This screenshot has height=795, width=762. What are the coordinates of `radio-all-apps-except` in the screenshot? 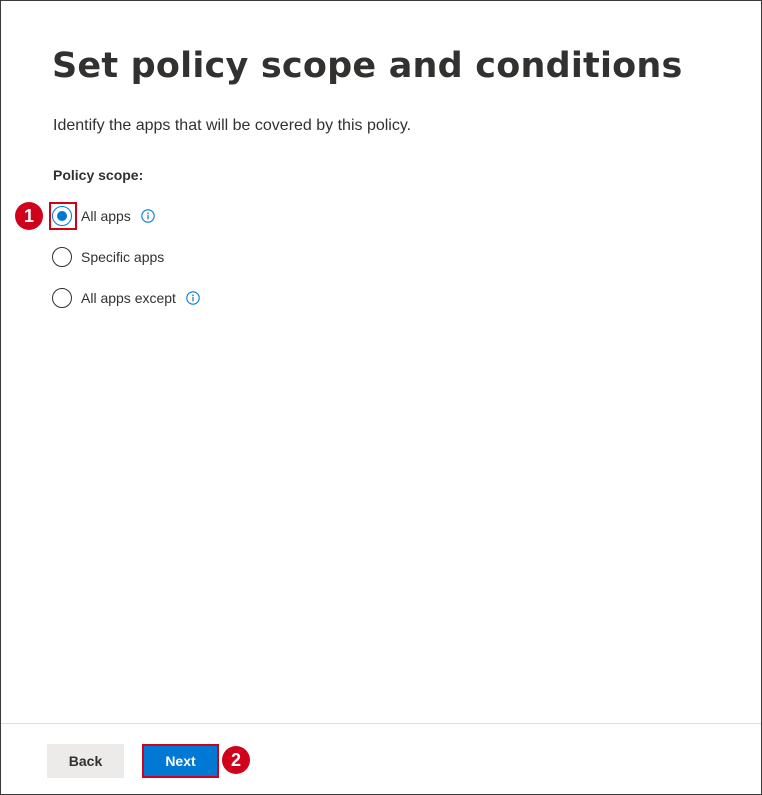 It's located at (62, 298).